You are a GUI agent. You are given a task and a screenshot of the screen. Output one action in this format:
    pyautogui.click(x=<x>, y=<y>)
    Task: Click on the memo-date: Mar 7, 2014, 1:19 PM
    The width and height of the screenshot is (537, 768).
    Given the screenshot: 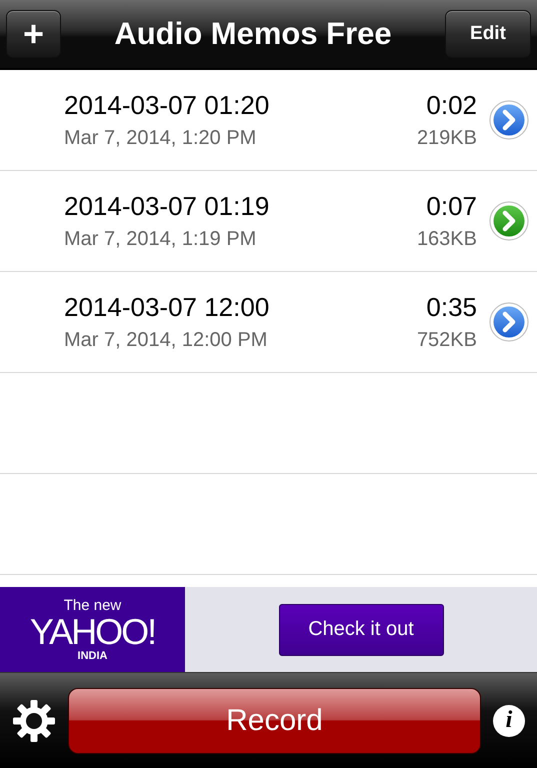 What is the action you would take?
    pyautogui.click(x=161, y=239)
    